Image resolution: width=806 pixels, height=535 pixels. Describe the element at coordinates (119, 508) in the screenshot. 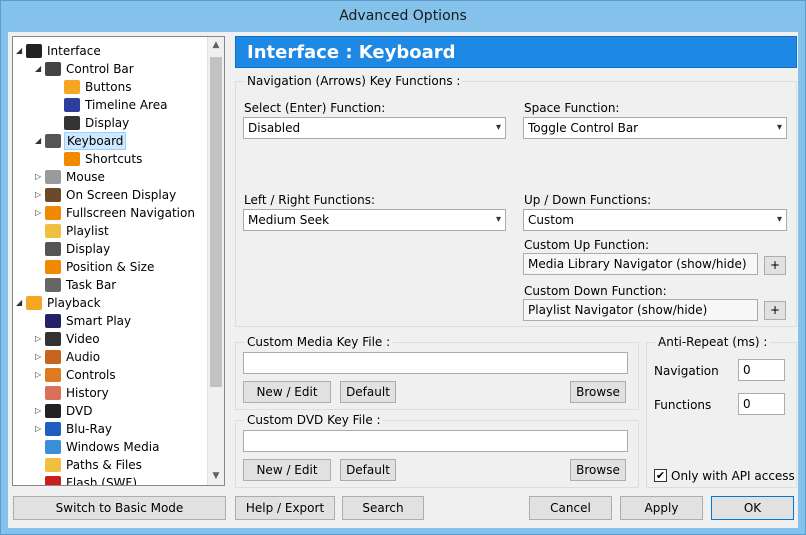

I see `switch-basic-mode-button: Switch to Basic Mode` at that location.